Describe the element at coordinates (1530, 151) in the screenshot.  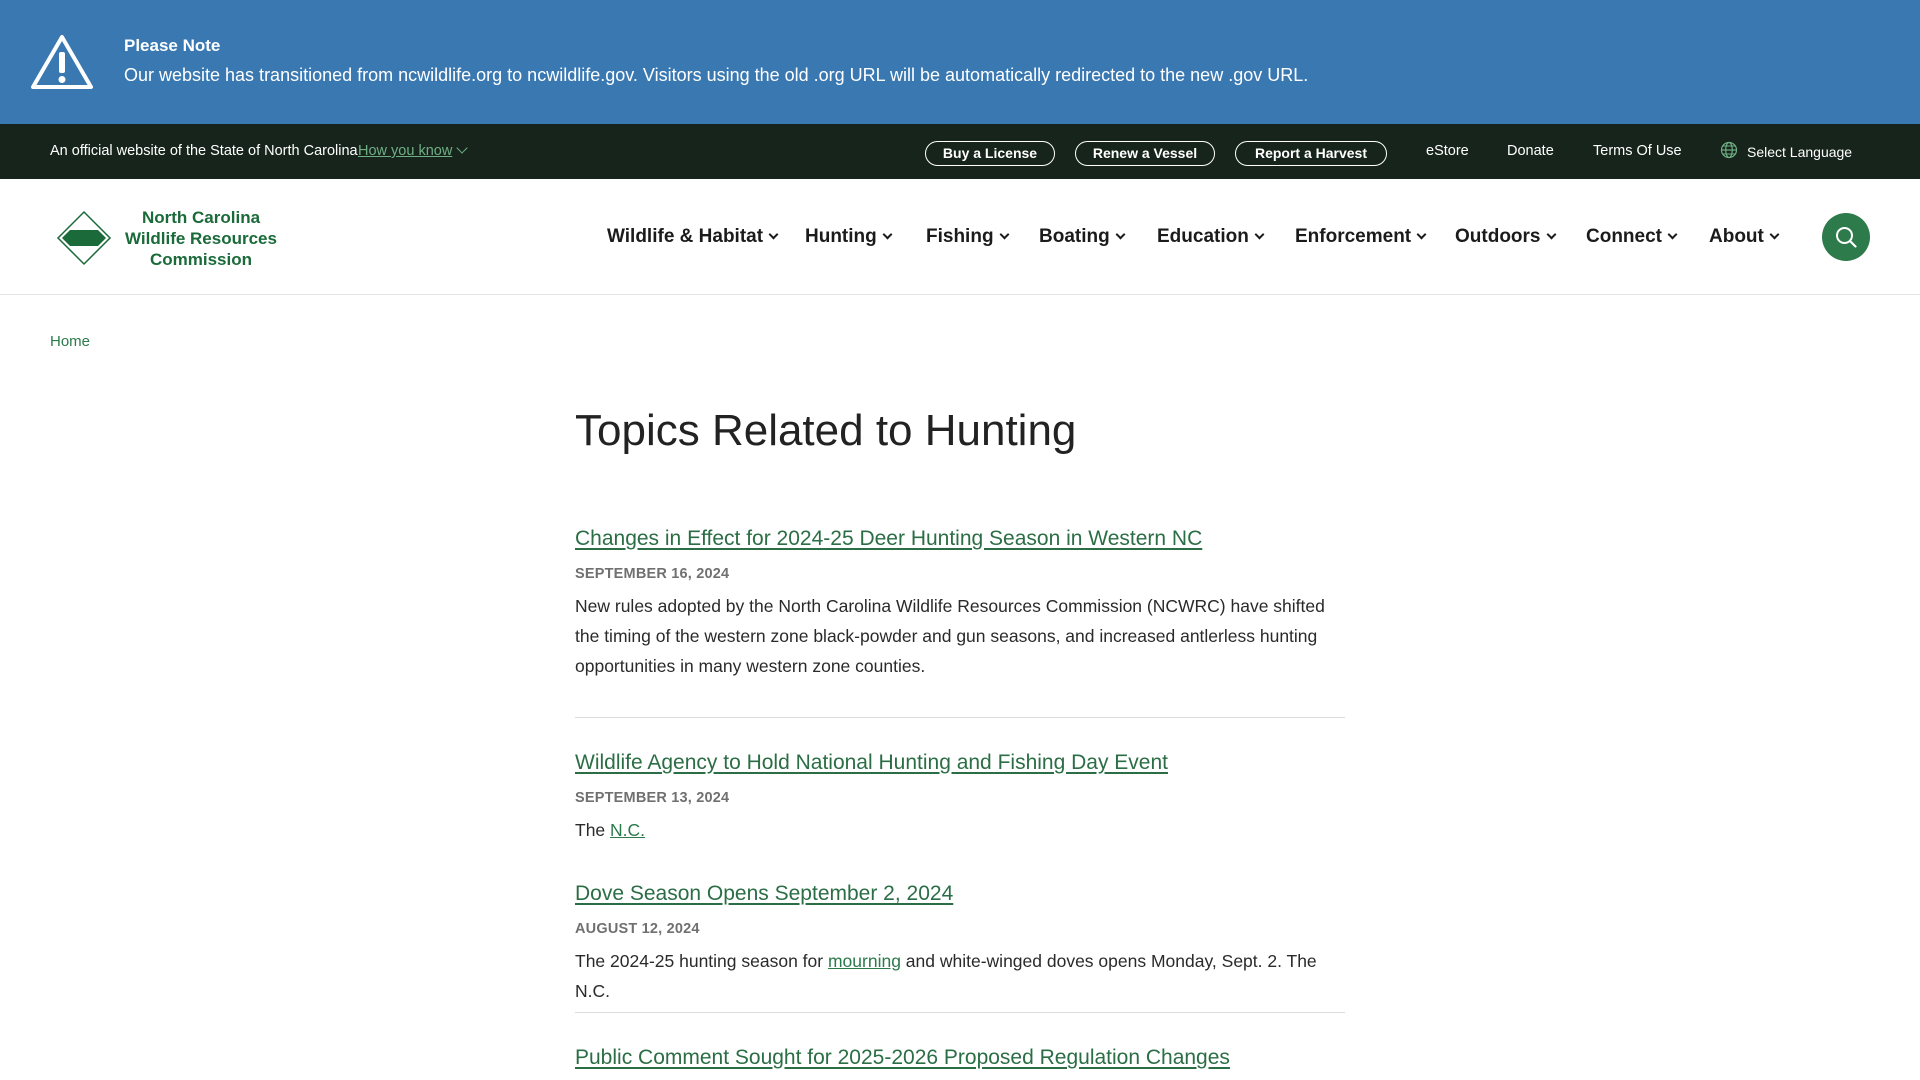
I see `donate-link: Donate` at that location.